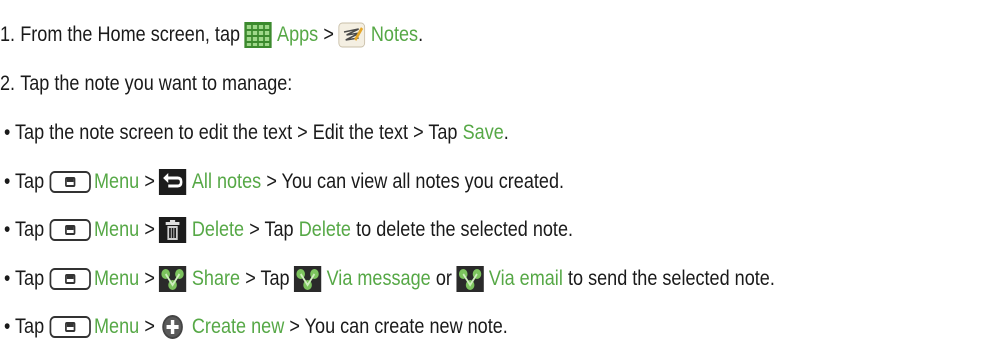 The height and width of the screenshot is (360, 995). I want to click on or-text: or, so click(443, 278).